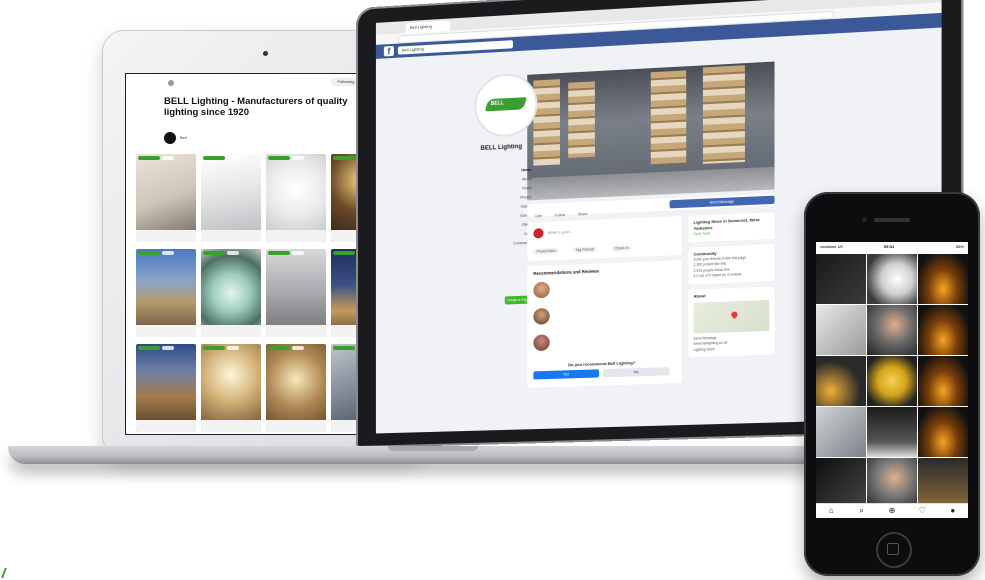 This screenshot has width=985, height=580. Describe the element at coordinates (433, 448) in the screenshot. I see `laptop-notch` at that location.